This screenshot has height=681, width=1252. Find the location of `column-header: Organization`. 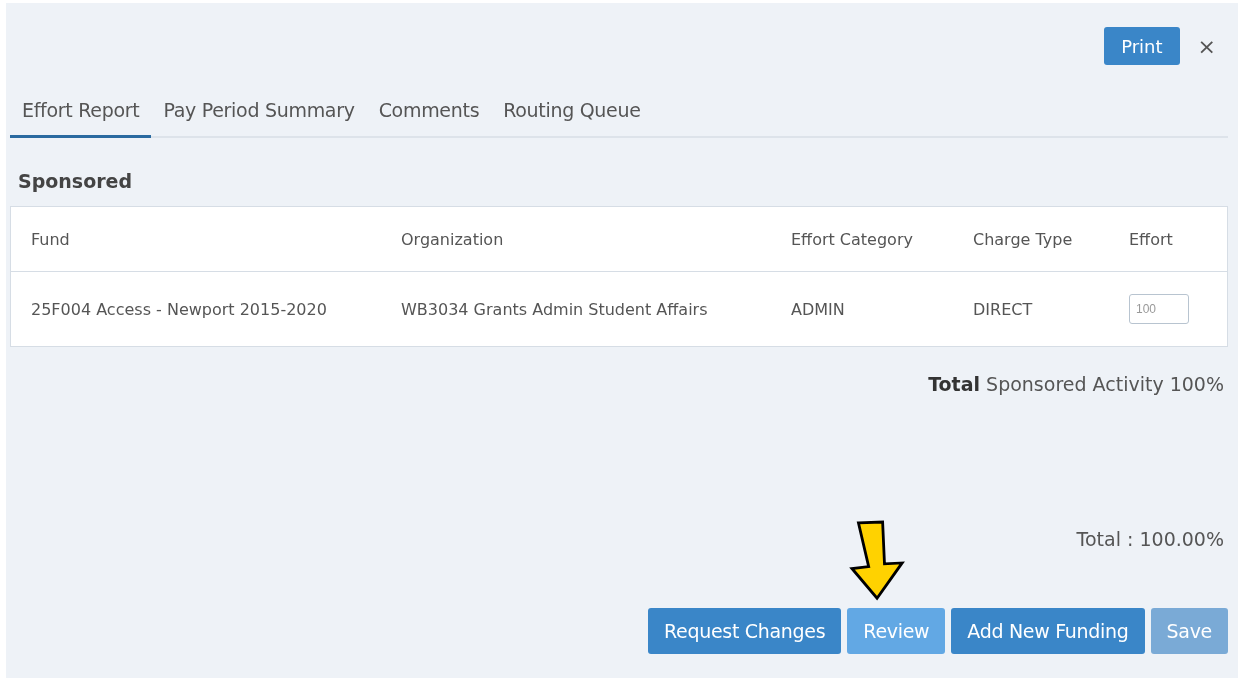

column-header: Organization is located at coordinates (453, 239).